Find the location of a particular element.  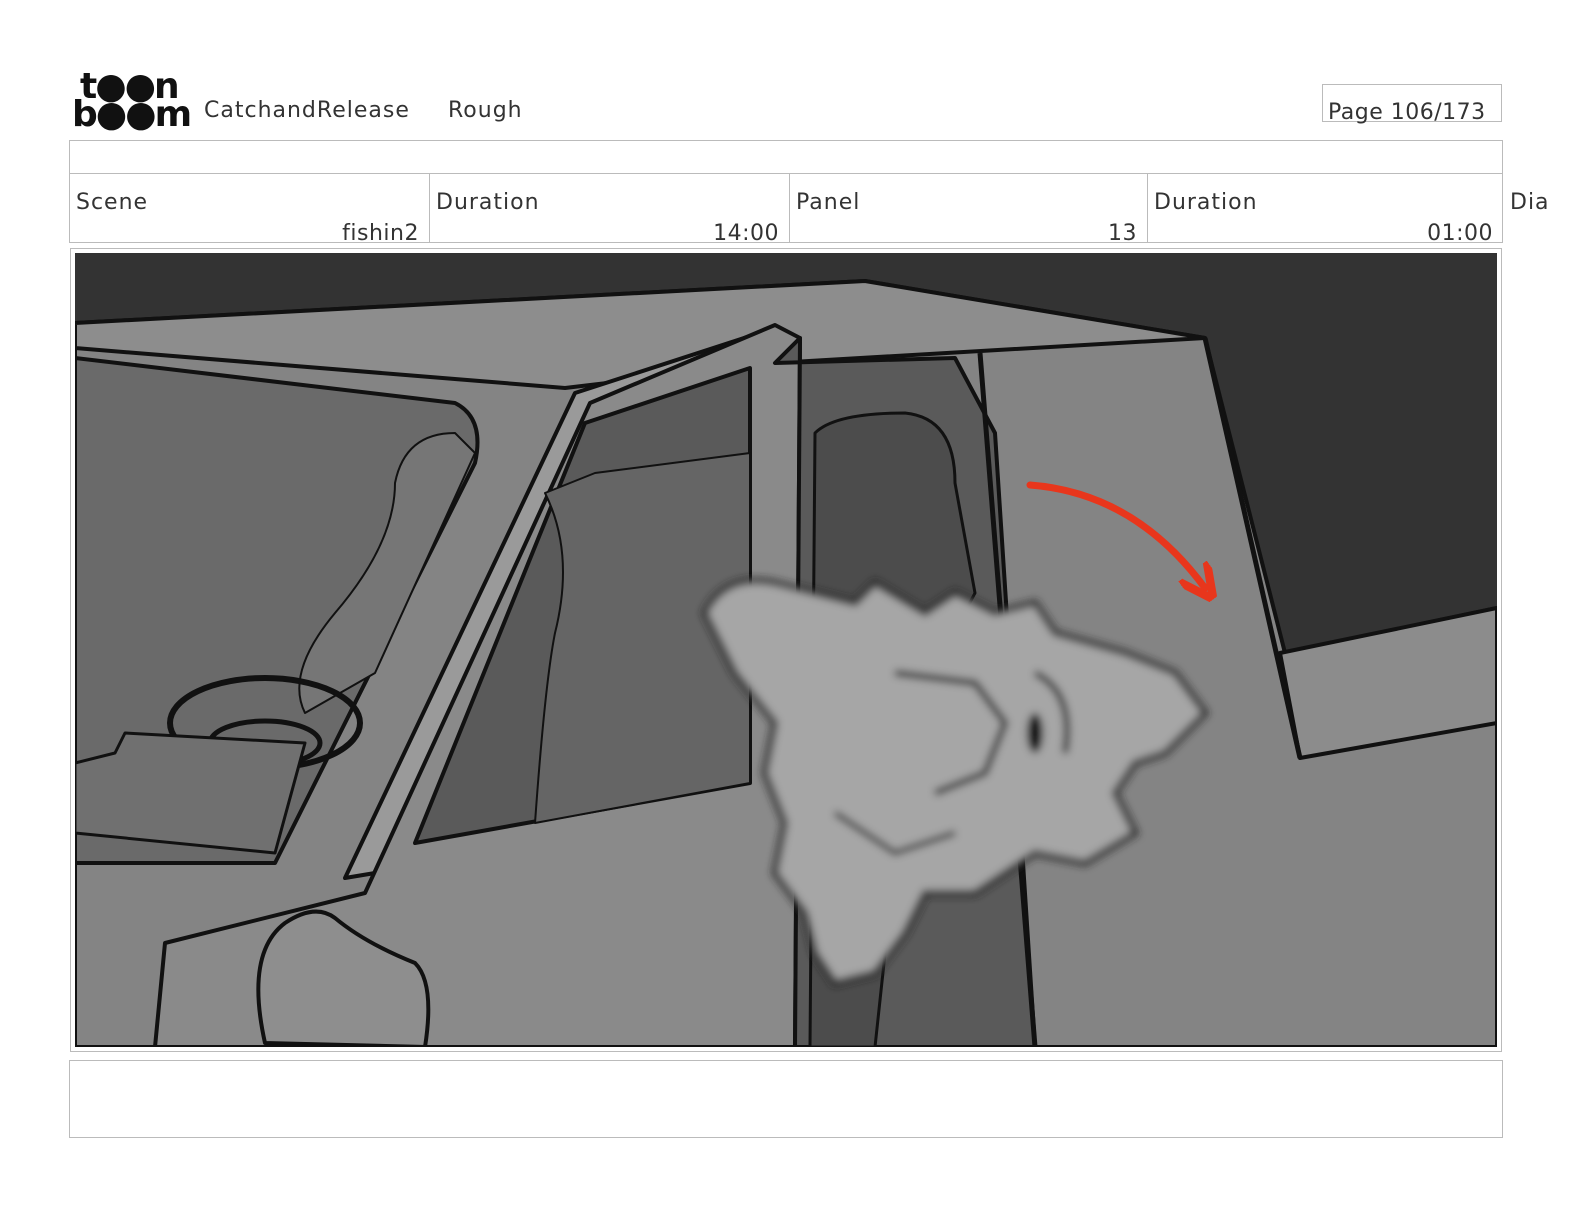

stage-label: Rough is located at coordinates (485, 110).